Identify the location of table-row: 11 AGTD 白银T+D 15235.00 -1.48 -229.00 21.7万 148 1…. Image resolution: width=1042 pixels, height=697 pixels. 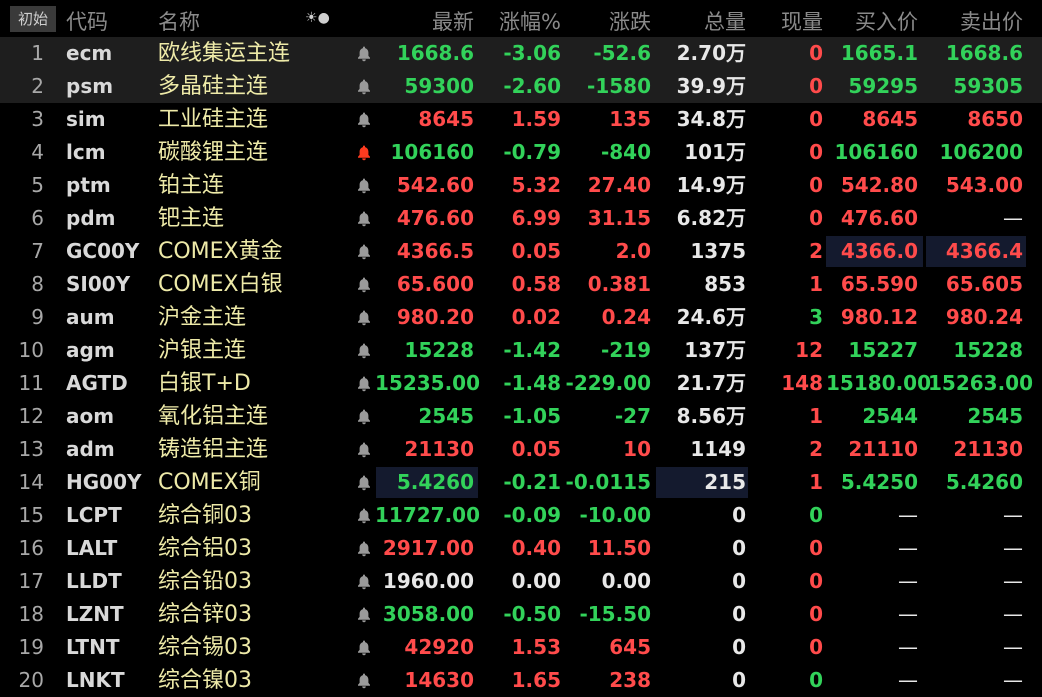
(521, 383).